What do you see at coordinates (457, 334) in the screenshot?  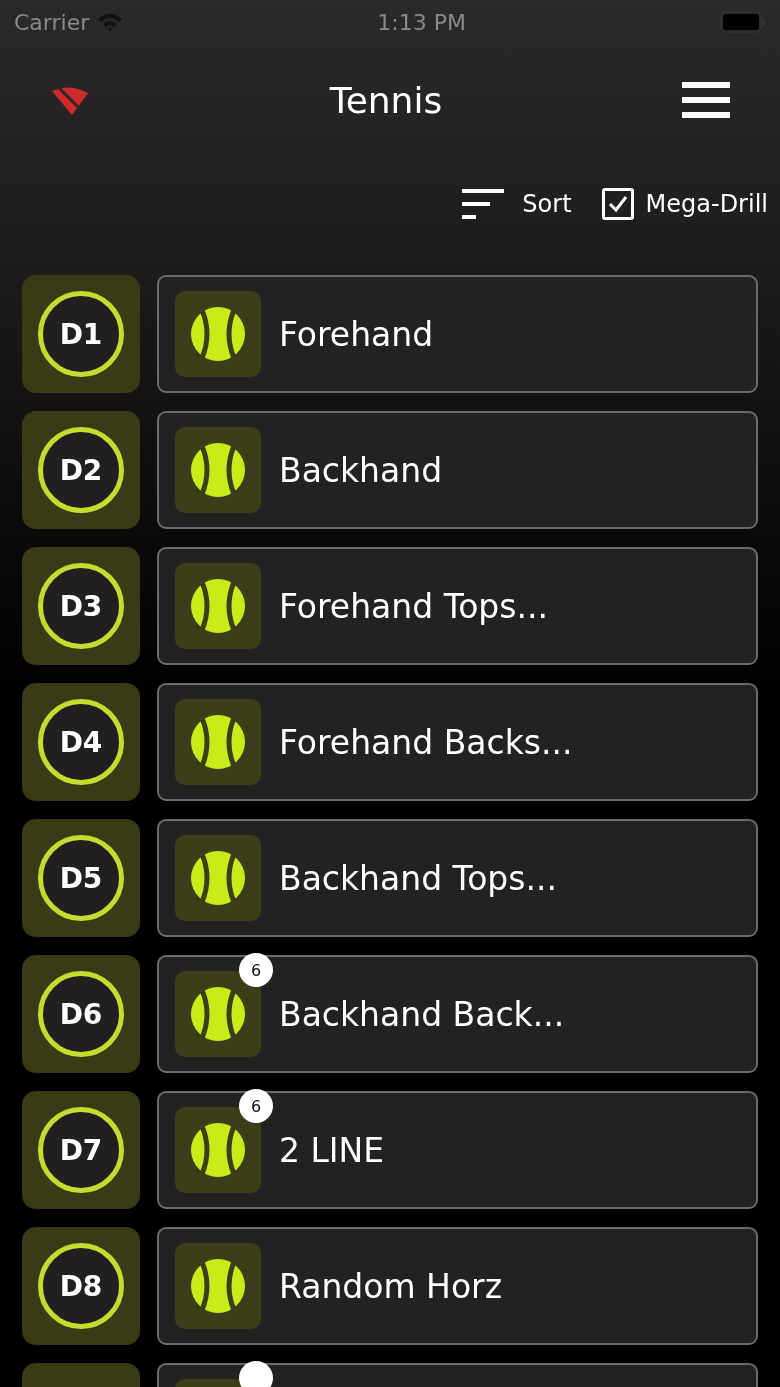 I see `drill-card: Forehand` at bounding box center [457, 334].